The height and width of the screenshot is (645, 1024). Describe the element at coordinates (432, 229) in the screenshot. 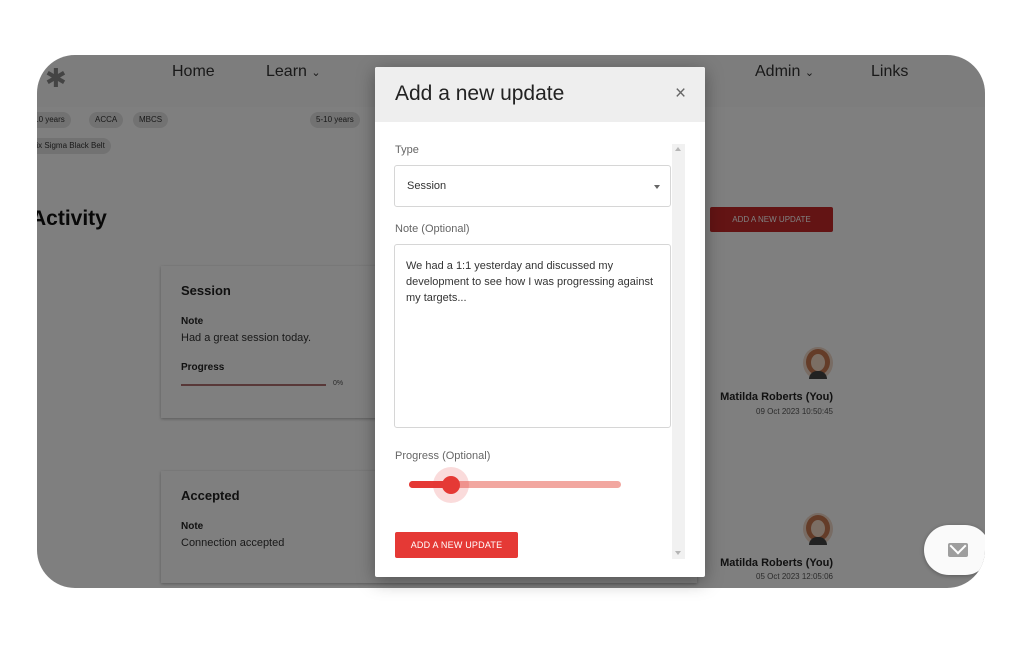

I see `note-label: Note (Optional)` at that location.